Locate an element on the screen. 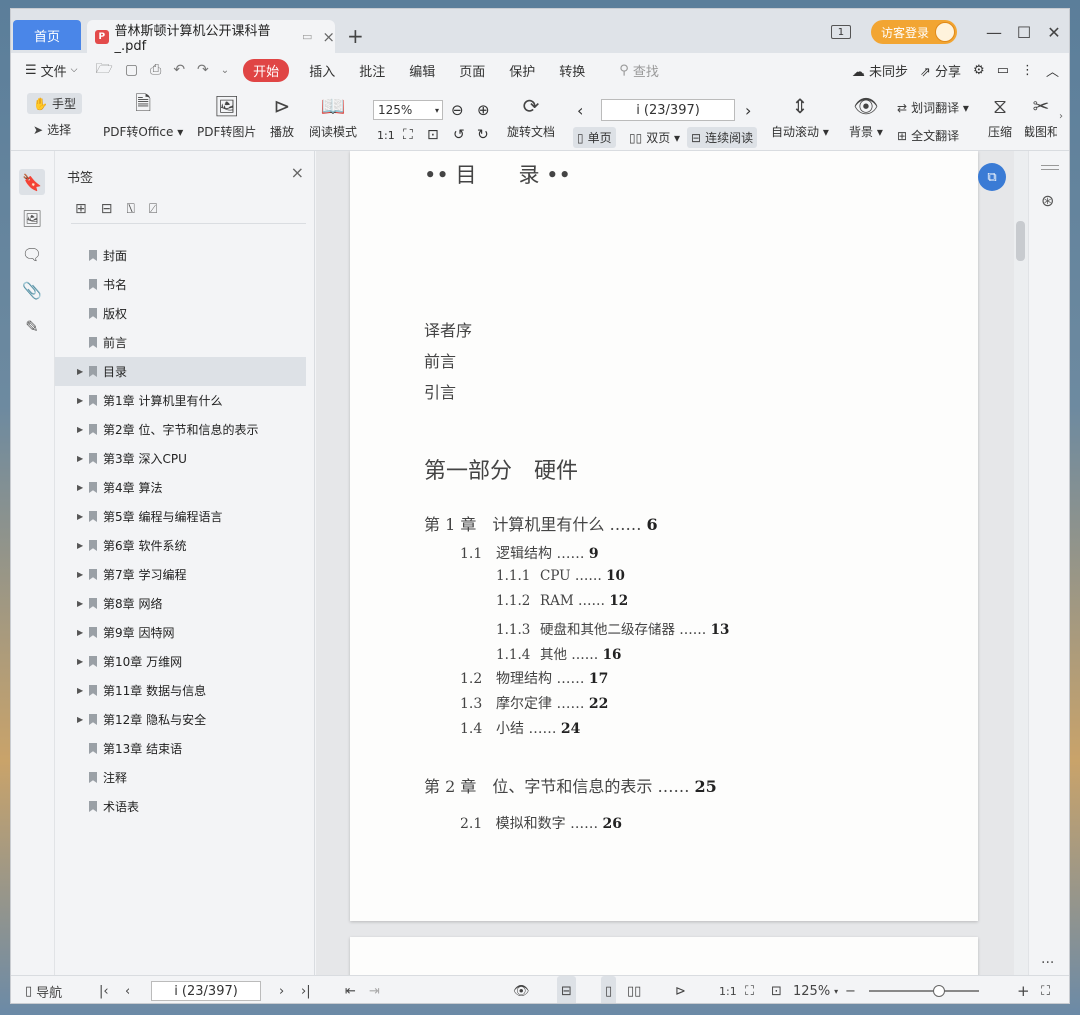  bookmark-item: ▶ 第10章 万维网 is located at coordinates (184, 661).